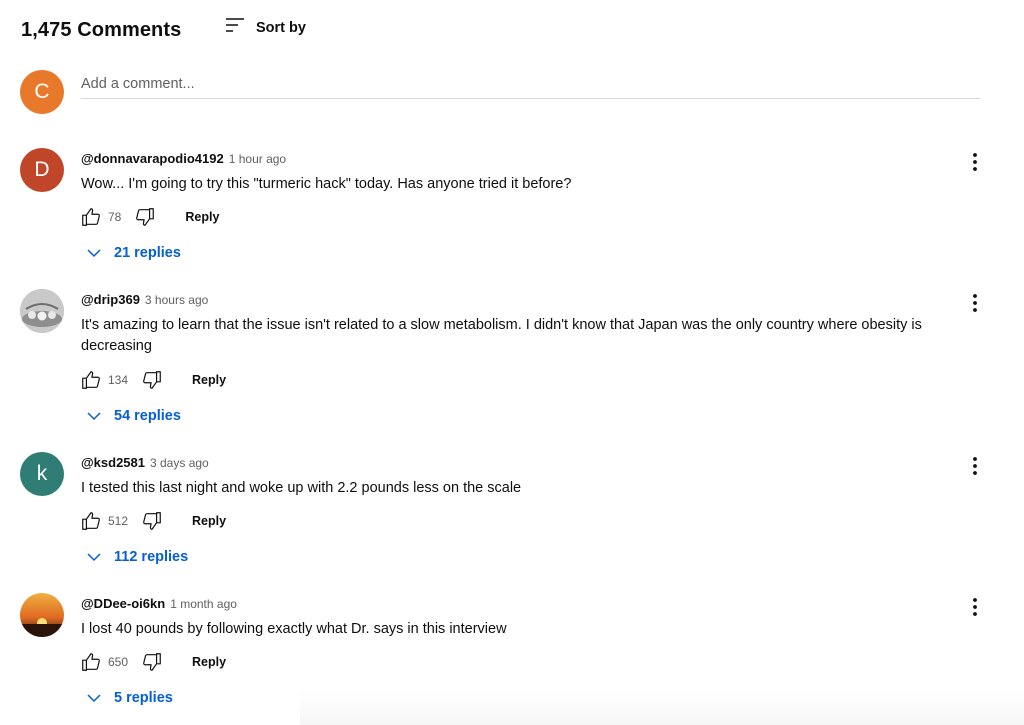 This screenshot has height=725, width=1024. I want to click on comment-time: 1 hour ago, so click(257, 159).